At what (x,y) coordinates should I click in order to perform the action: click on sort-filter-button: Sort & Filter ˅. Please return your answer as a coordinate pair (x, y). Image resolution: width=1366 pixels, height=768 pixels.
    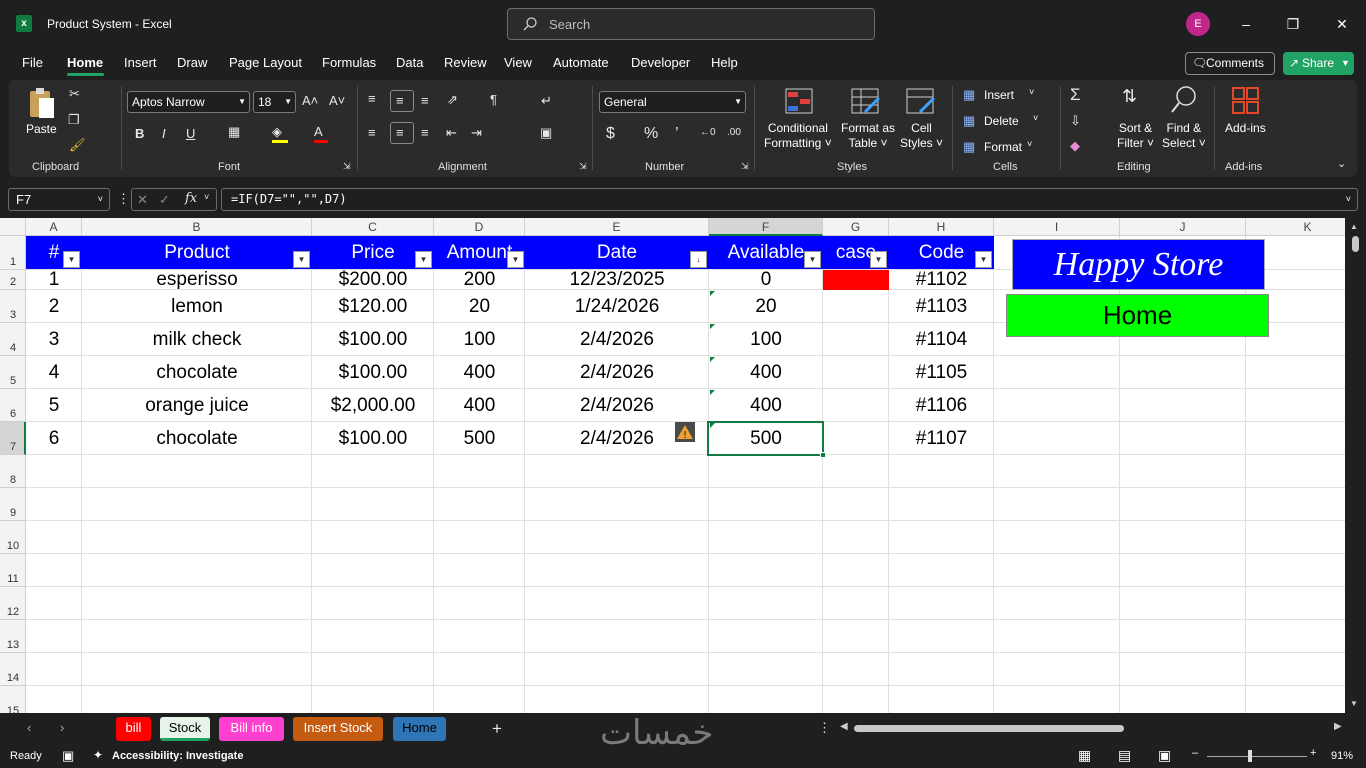
    Looking at the image, I should click on (1135, 136).